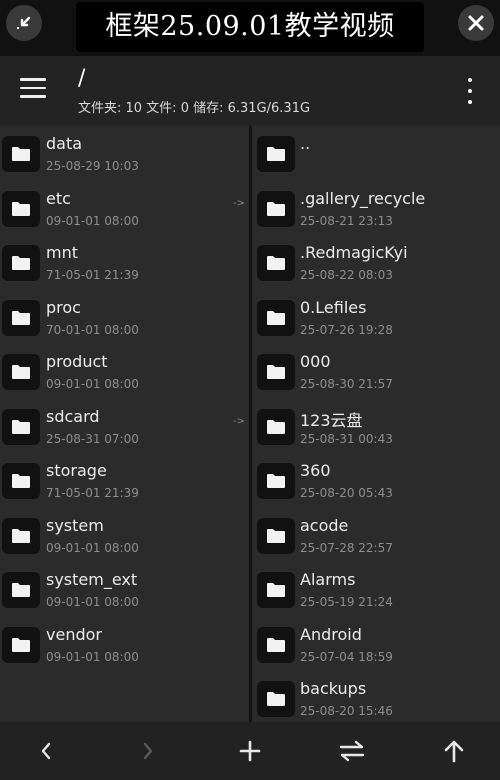  Describe the element at coordinates (75, 525) in the screenshot. I see `file-name: system` at that location.